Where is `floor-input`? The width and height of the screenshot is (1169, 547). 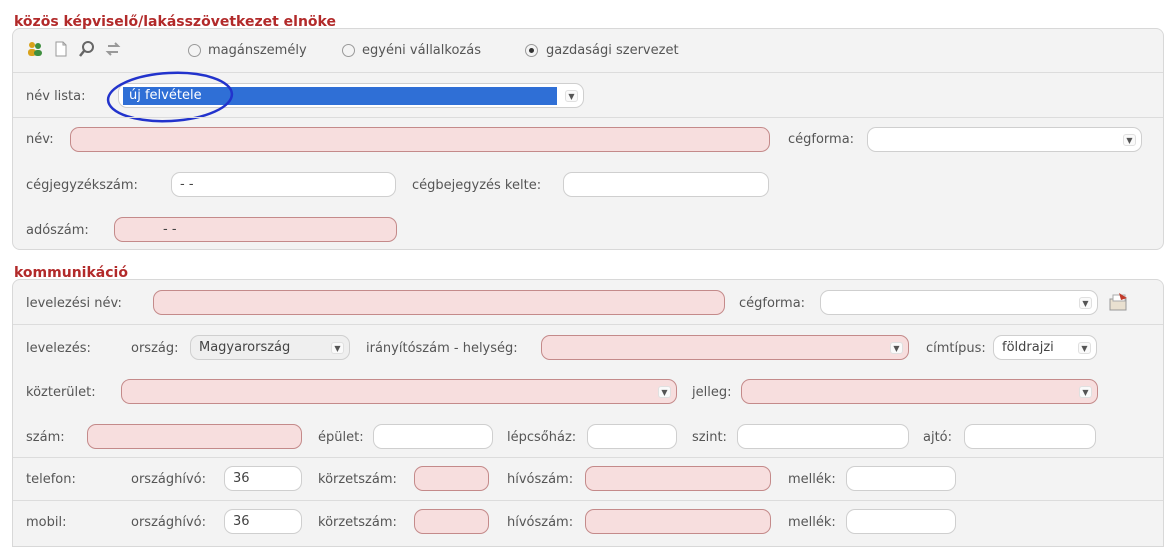
floor-input is located at coordinates (823, 436).